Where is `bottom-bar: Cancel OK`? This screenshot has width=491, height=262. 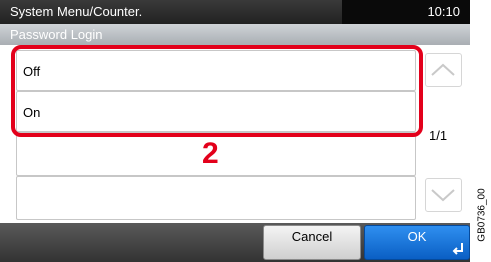
bottom-bar: Cancel OK is located at coordinates (235, 242).